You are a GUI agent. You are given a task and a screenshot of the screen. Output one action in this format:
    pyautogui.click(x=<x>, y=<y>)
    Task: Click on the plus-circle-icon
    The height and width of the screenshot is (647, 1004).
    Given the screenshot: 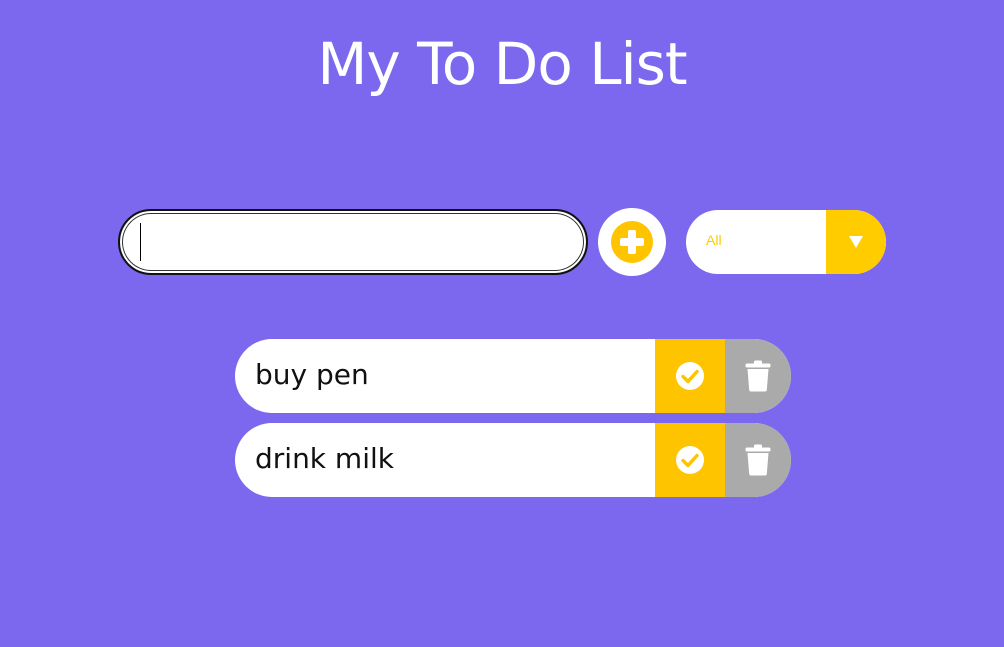 What is the action you would take?
    pyautogui.click(x=632, y=242)
    